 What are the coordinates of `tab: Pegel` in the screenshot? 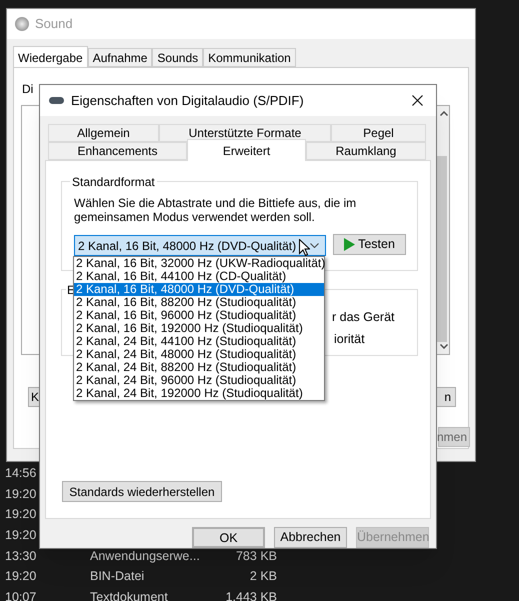 It's located at (378, 133).